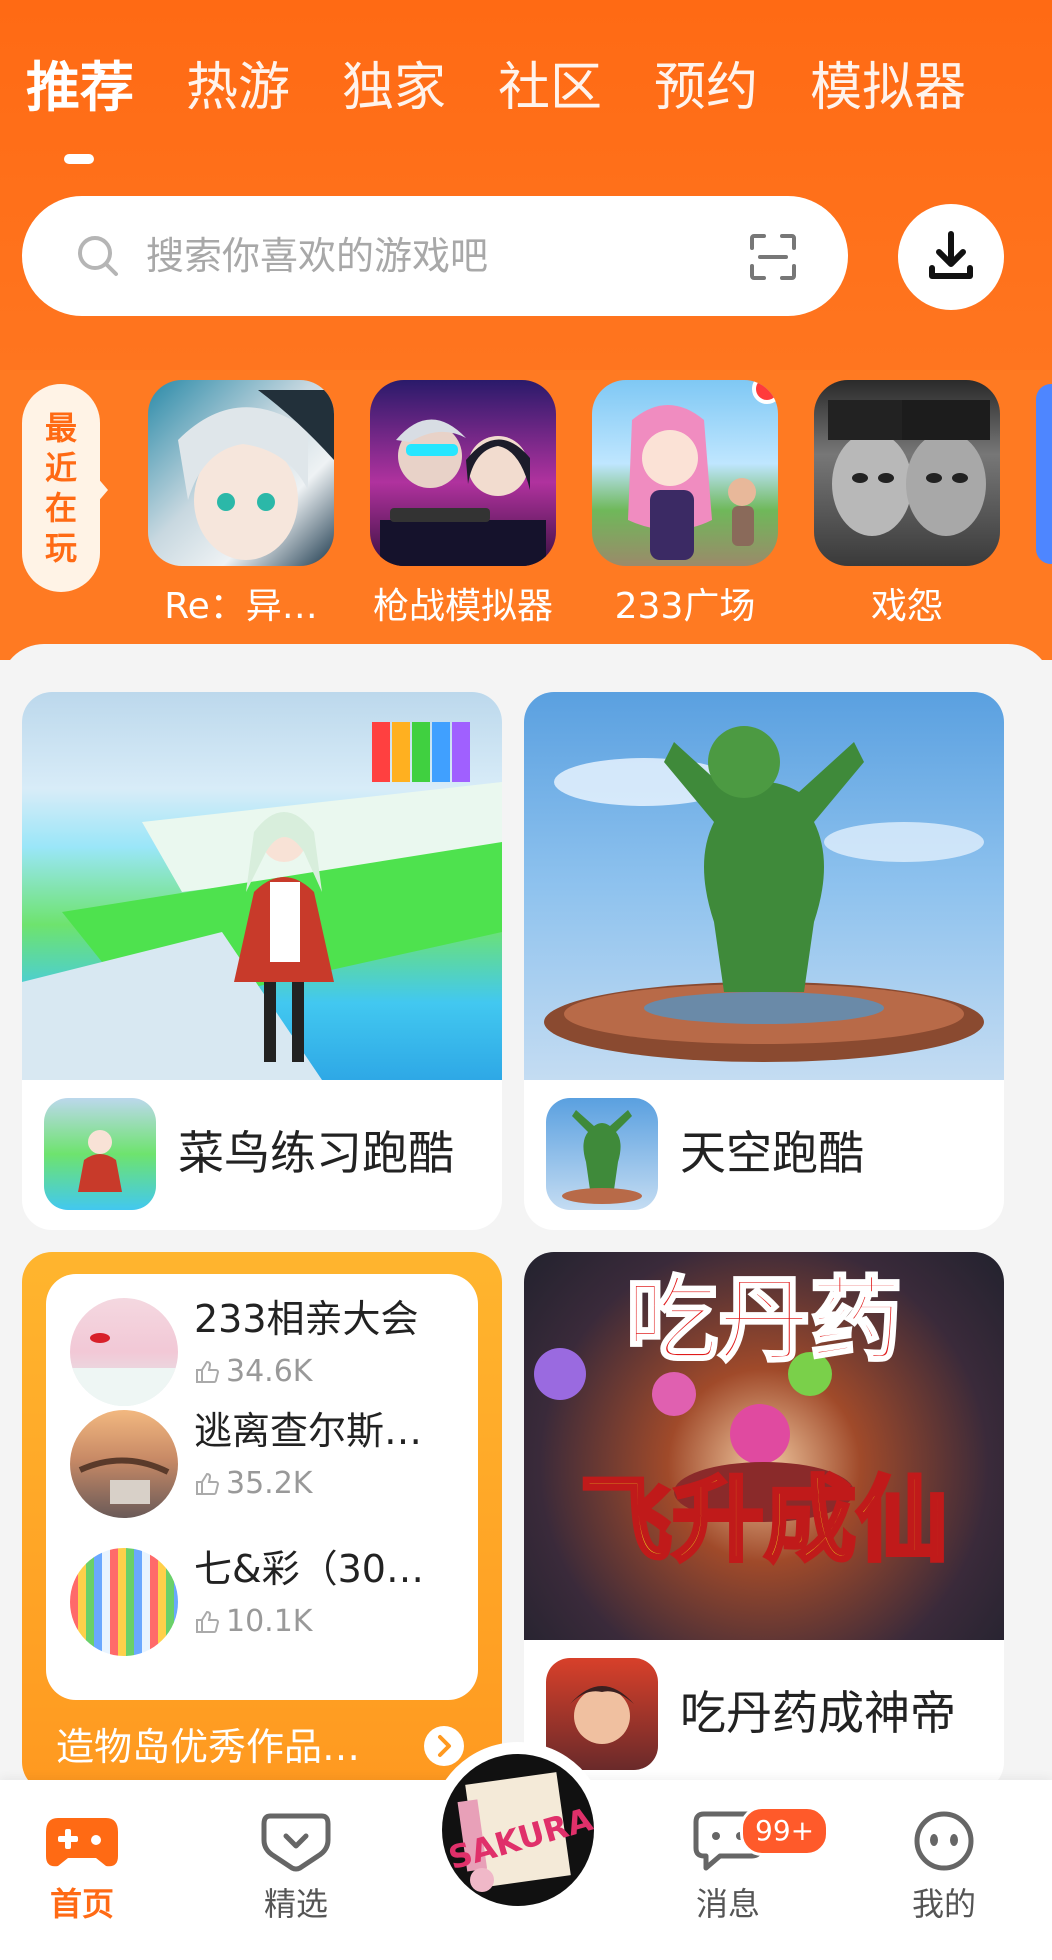  I want to click on nav-label: 消息, so click(727, 1904).